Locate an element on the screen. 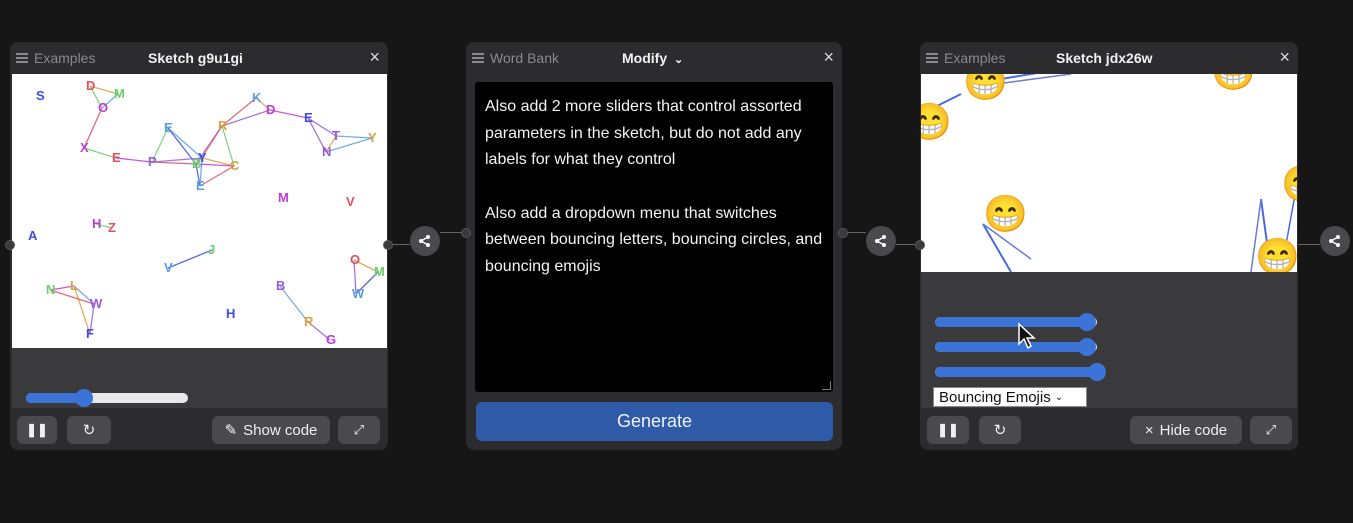  resize-handle-icon is located at coordinates (826, 385).